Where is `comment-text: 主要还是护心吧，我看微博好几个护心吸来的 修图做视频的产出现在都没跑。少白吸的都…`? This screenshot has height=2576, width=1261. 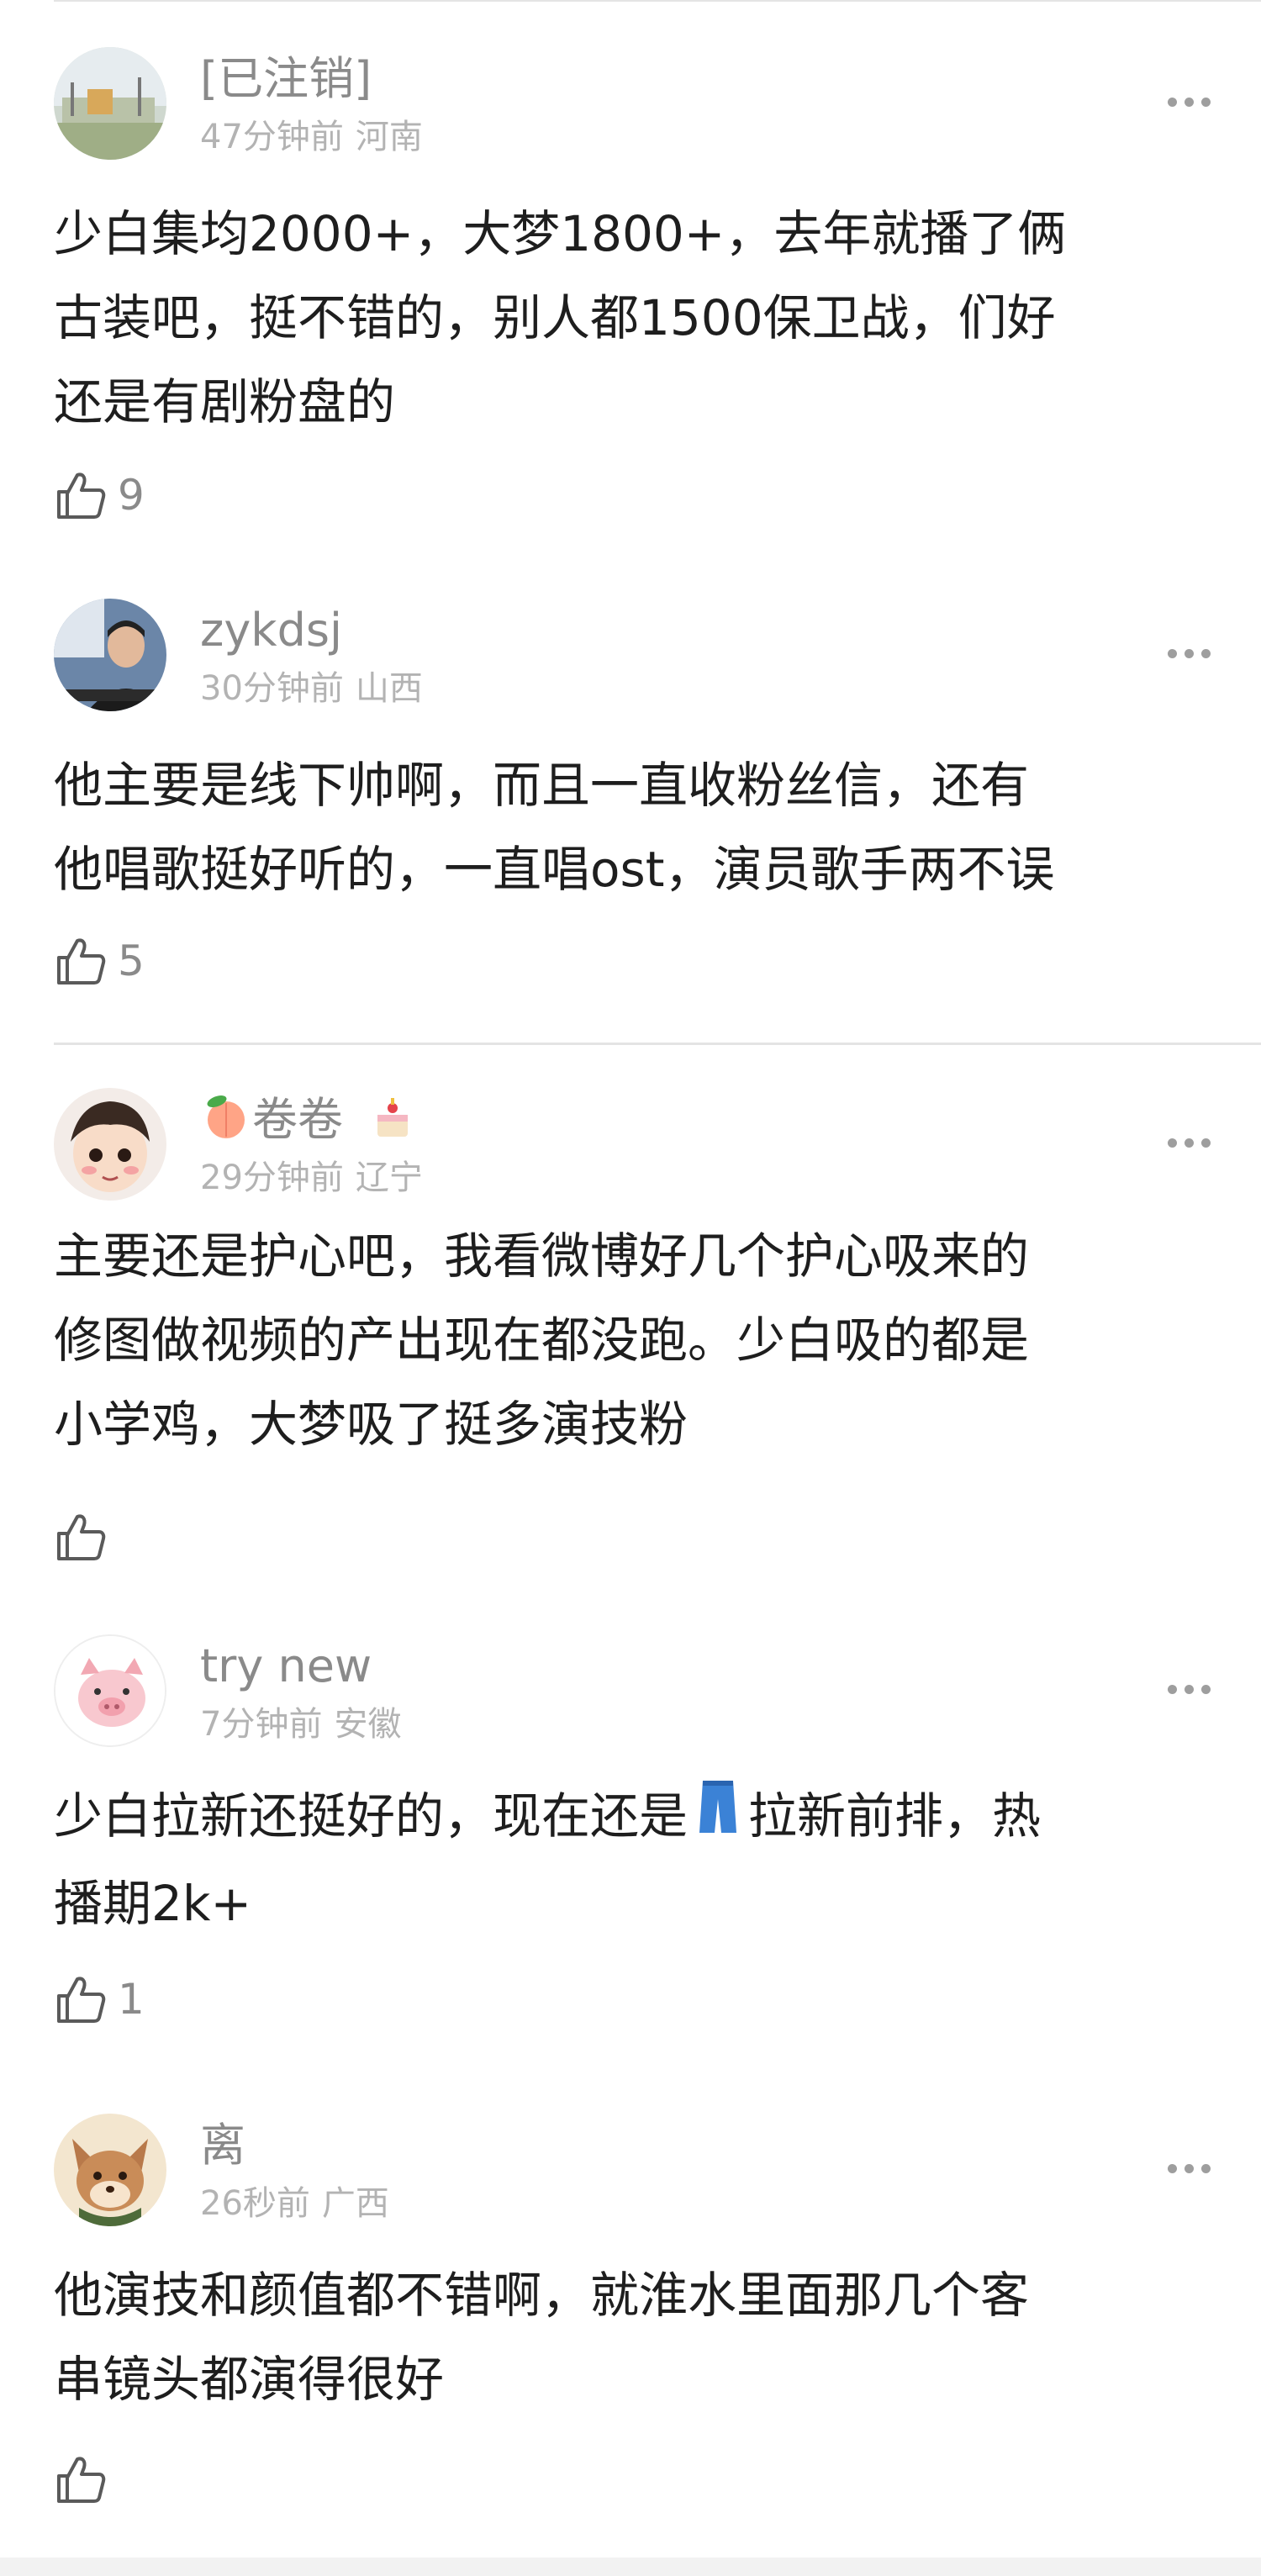 comment-text: 主要还是护心吧，我看微博好几个护心吸来的 修图做视频的产出现在都没跑。少白吸的都… is located at coordinates (634, 1340).